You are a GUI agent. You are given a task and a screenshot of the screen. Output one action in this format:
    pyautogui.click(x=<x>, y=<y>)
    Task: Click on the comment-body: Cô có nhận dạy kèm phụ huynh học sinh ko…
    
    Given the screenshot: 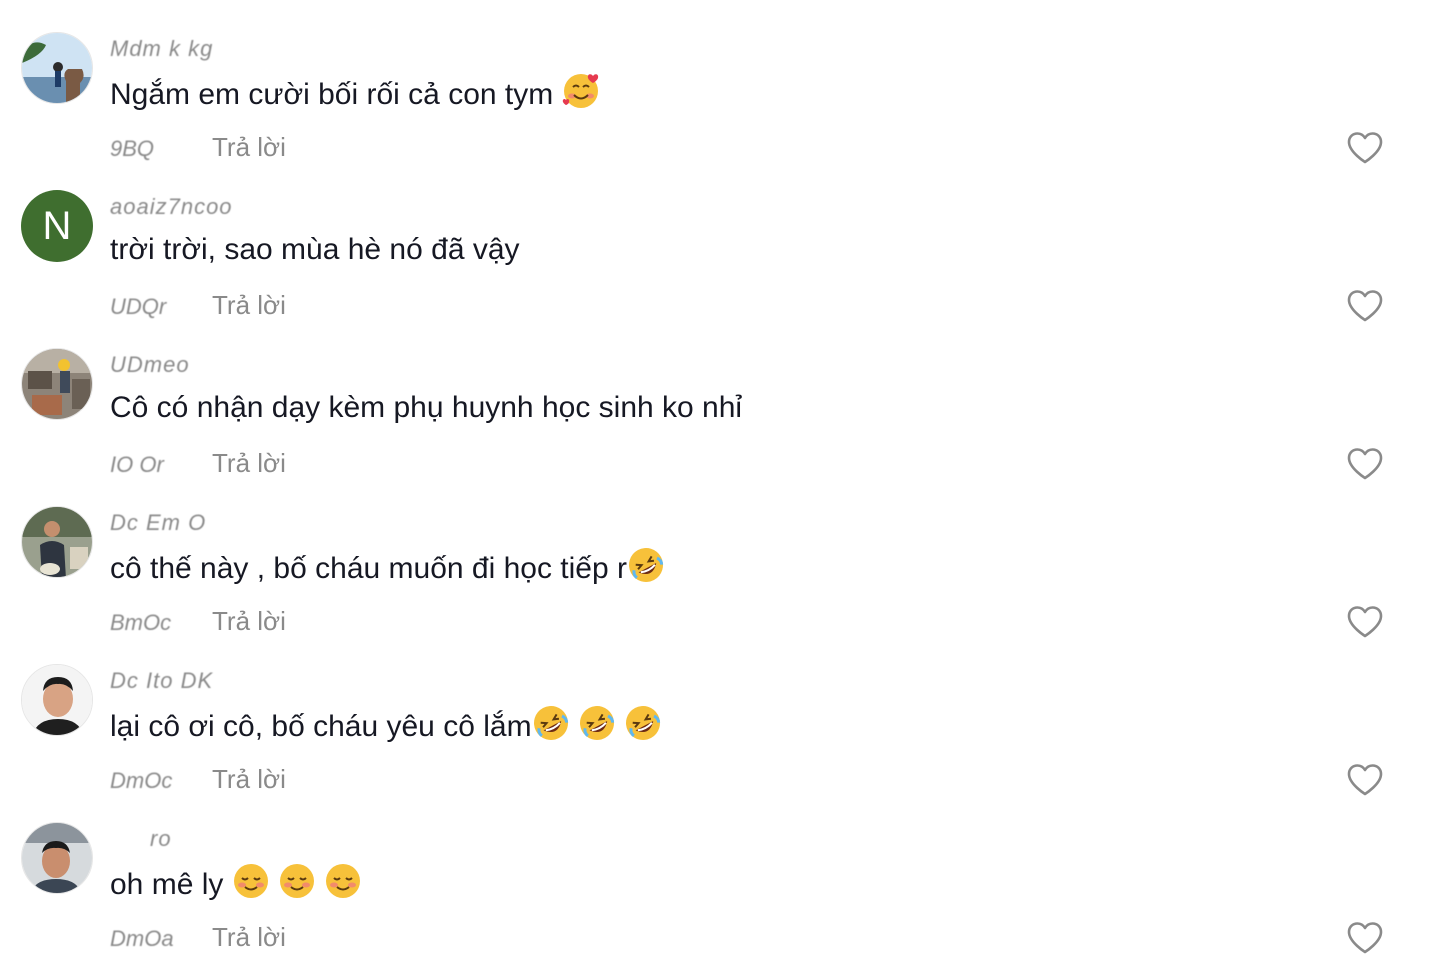 What is the action you would take?
    pyautogui.click(x=426, y=407)
    